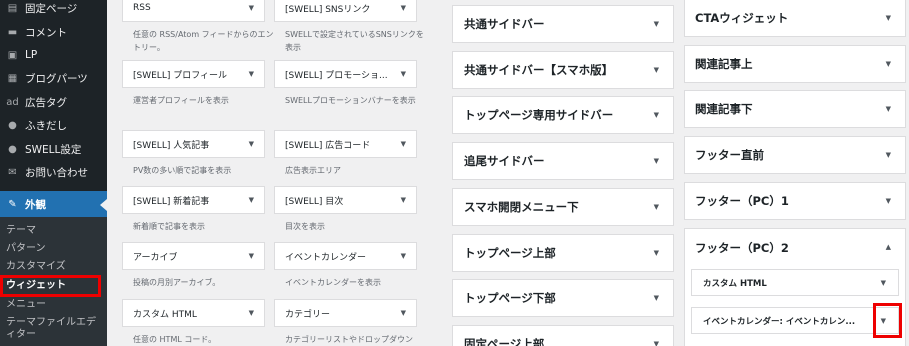 The image size is (909, 346). I want to click on sidebar-item: ad 広告タグ, so click(53, 102).